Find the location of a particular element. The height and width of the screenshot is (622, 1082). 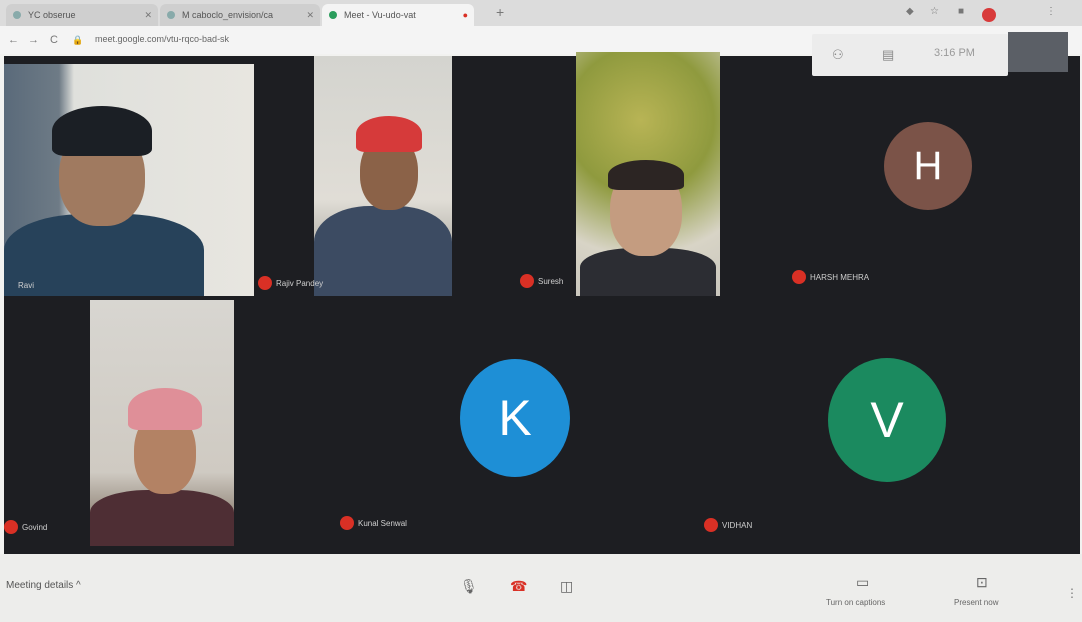

participant-name-label: Govind is located at coordinates (26, 527).